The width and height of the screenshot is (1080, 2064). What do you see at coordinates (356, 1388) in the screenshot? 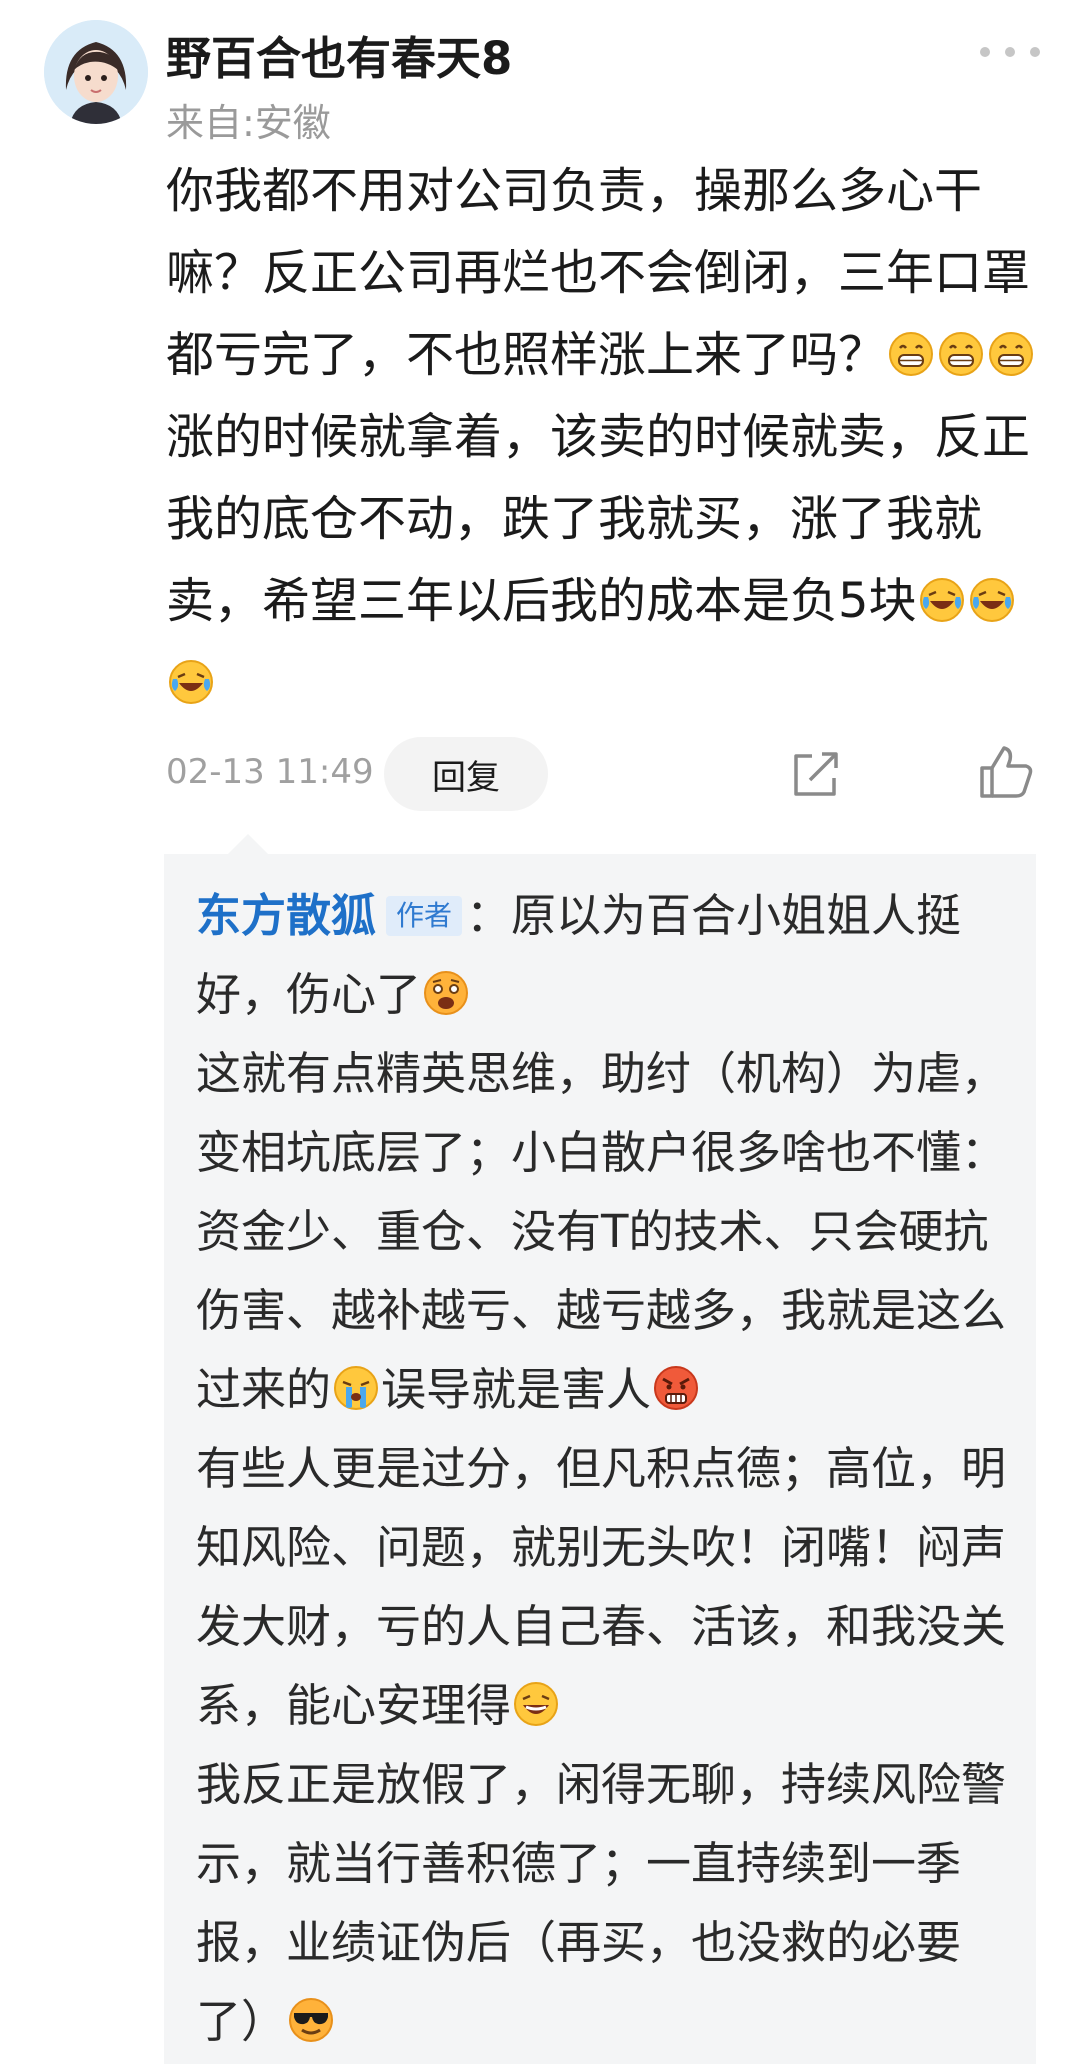
I see `crying-emoji` at bounding box center [356, 1388].